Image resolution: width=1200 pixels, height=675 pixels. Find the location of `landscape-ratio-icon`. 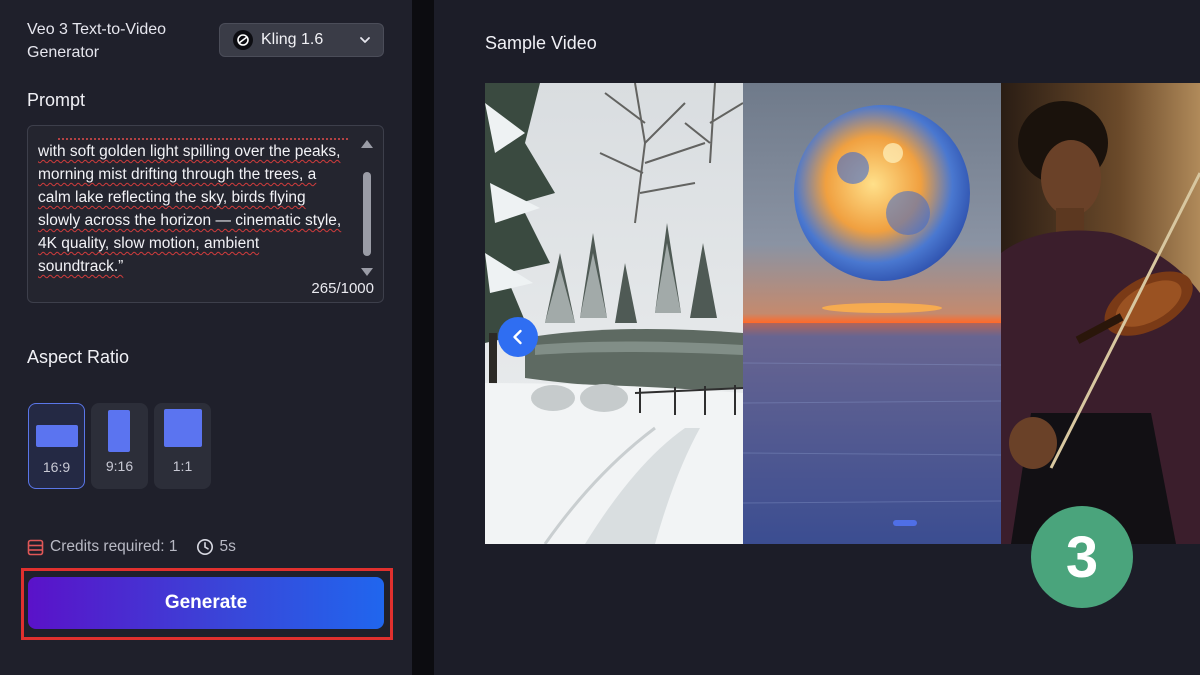

landscape-ratio-icon is located at coordinates (57, 436).